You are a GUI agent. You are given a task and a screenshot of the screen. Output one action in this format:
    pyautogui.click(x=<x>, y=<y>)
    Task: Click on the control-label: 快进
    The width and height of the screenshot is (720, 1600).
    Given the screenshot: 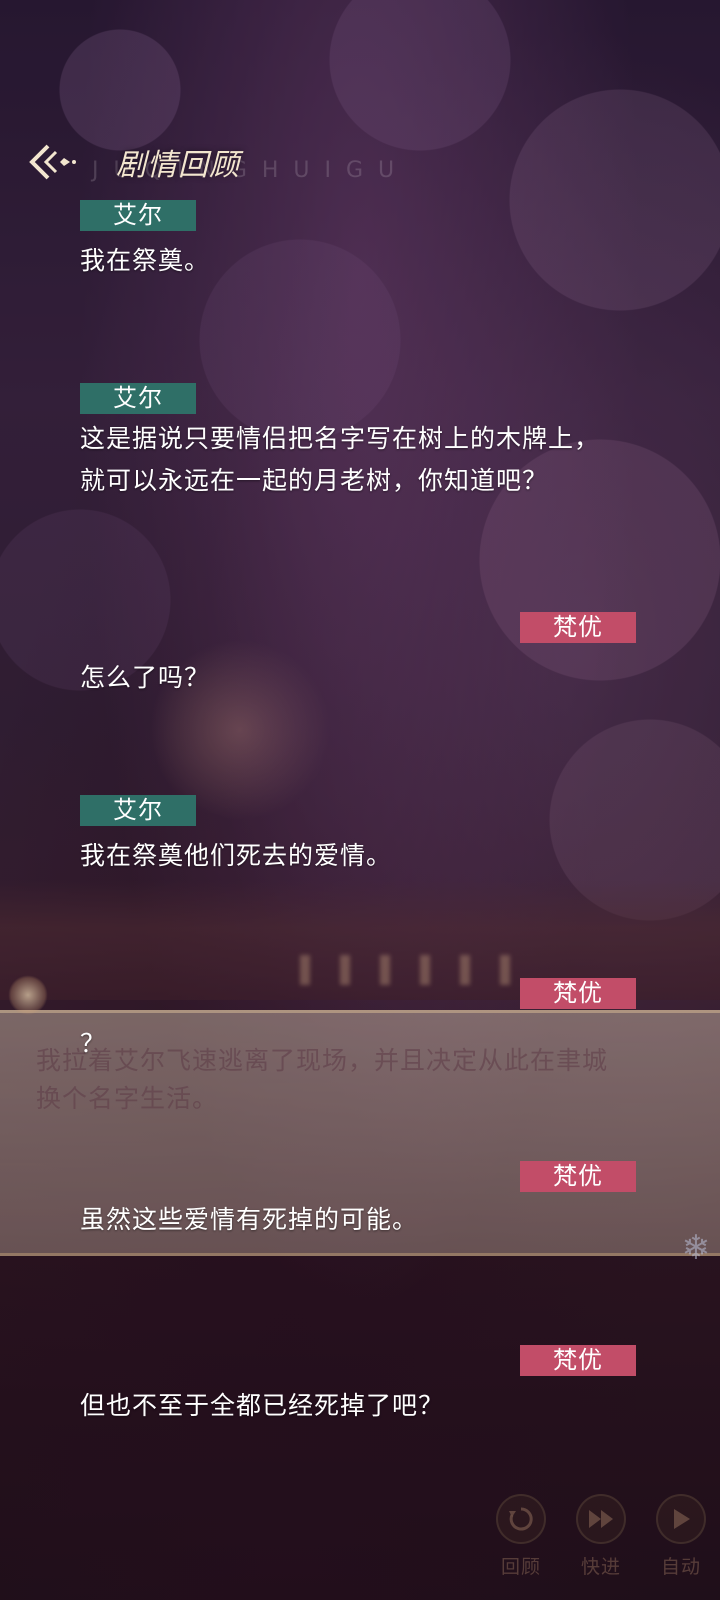 What is the action you would take?
    pyautogui.click(x=600, y=1567)
    